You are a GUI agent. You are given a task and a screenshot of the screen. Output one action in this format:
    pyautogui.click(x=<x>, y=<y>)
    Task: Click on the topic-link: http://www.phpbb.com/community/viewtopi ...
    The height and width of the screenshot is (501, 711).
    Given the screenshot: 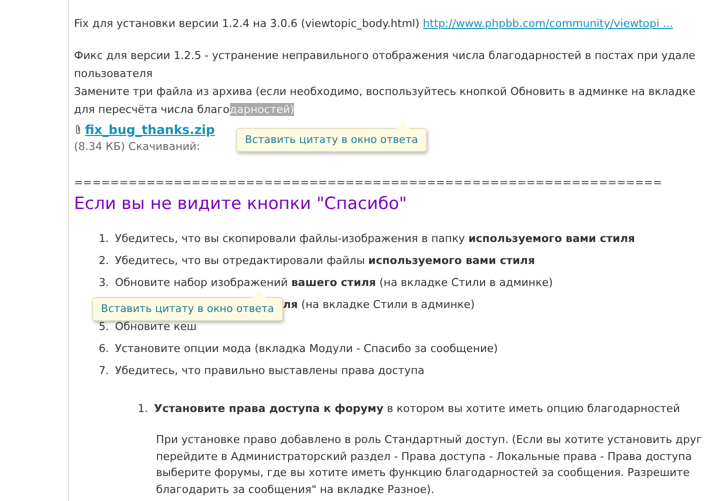 What is the action you would take?
    pyautogui.click(x=548, y=23)
    